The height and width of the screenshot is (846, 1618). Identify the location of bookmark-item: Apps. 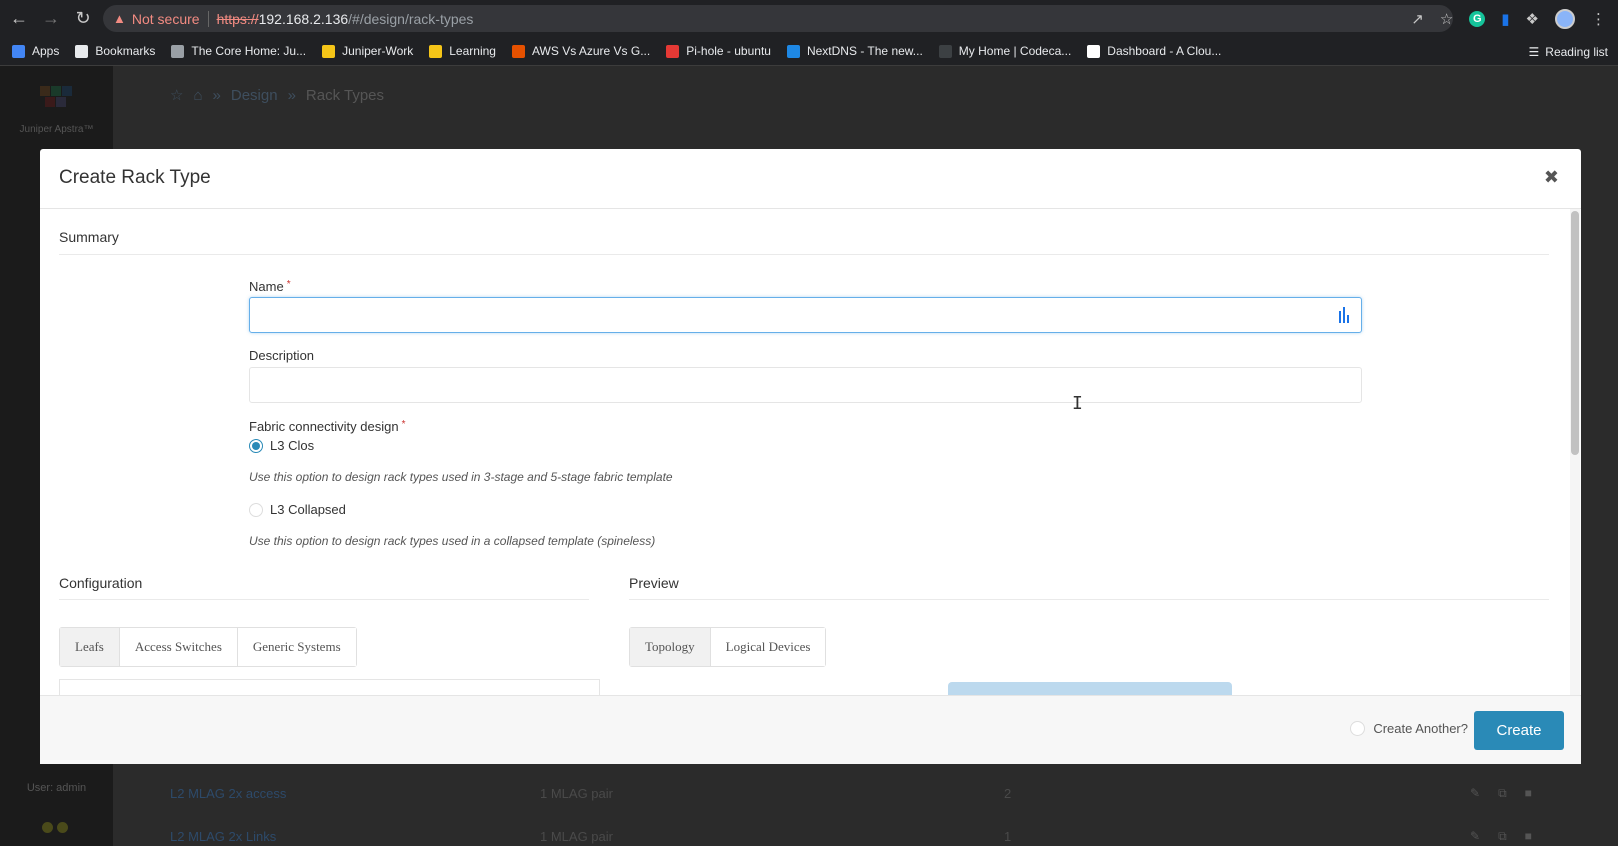
(35, 51).